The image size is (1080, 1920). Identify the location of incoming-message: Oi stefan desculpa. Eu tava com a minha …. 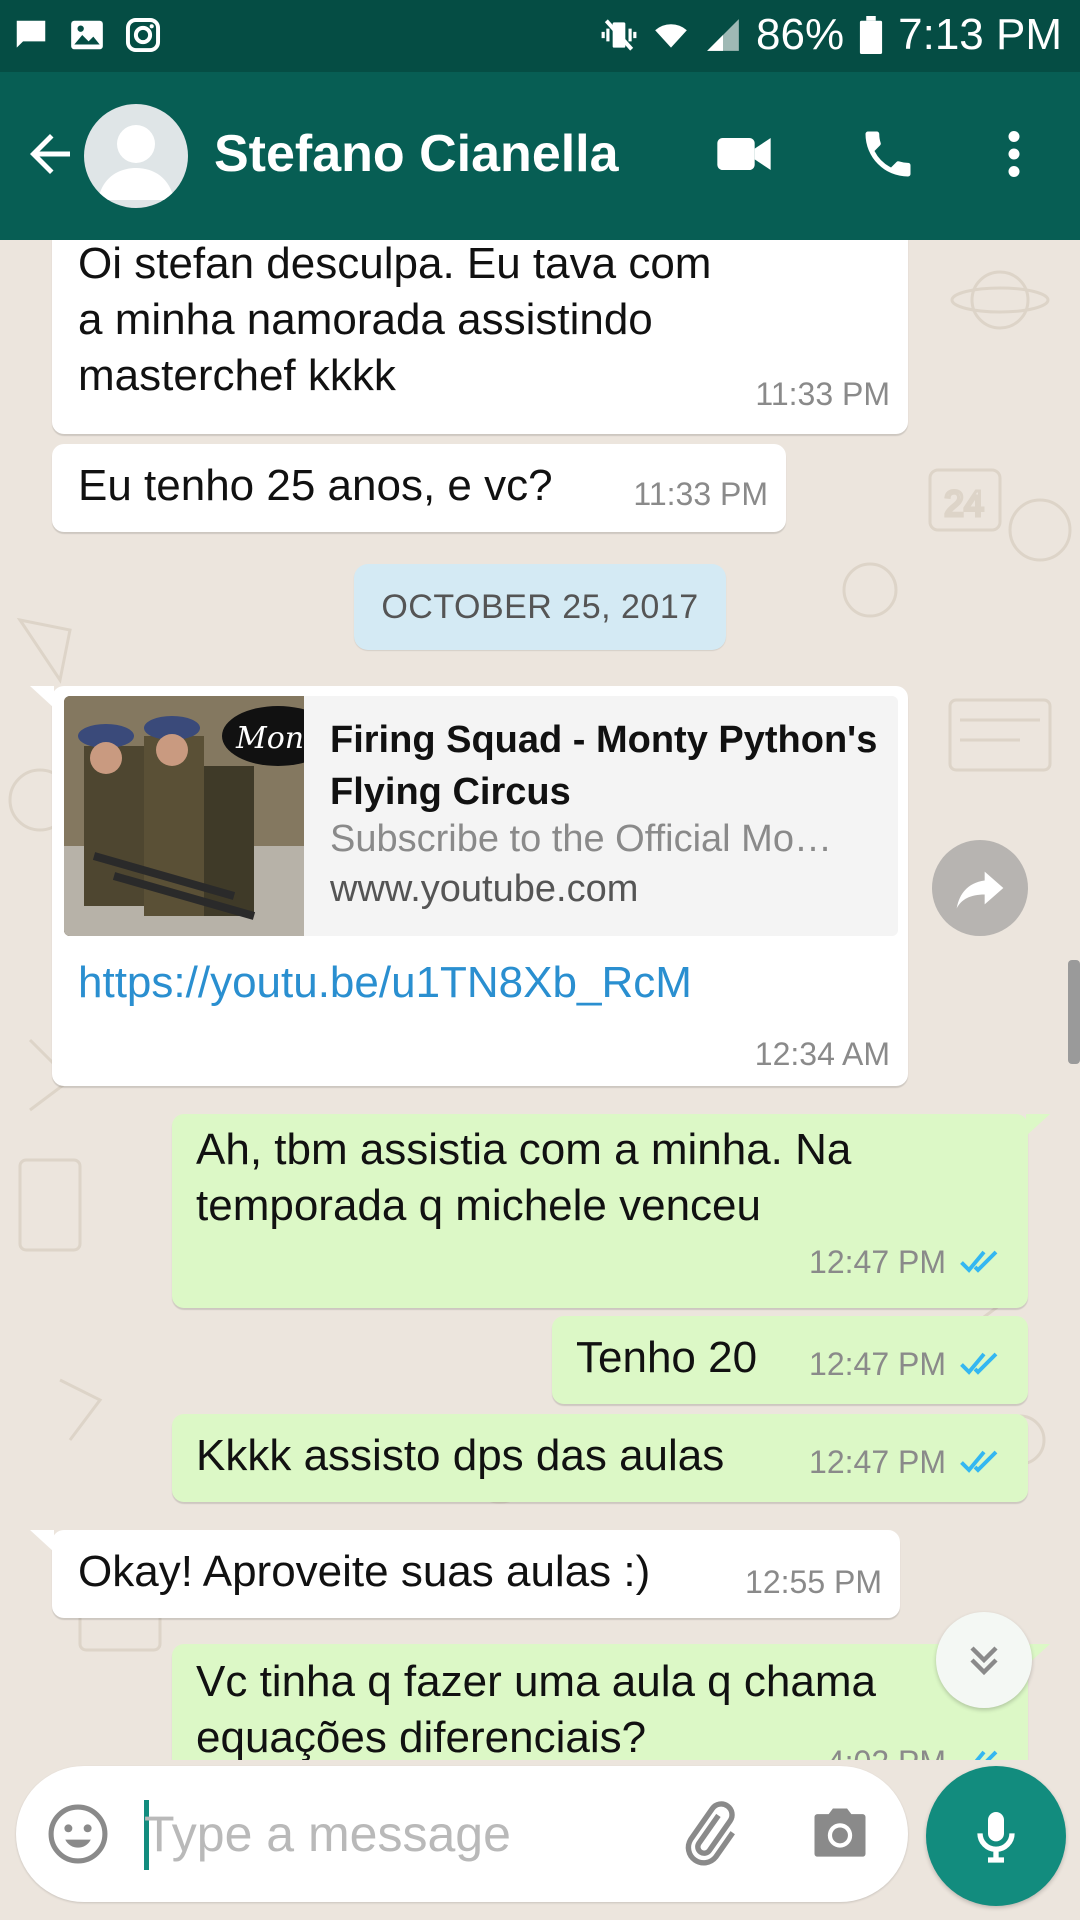
(480, 337).